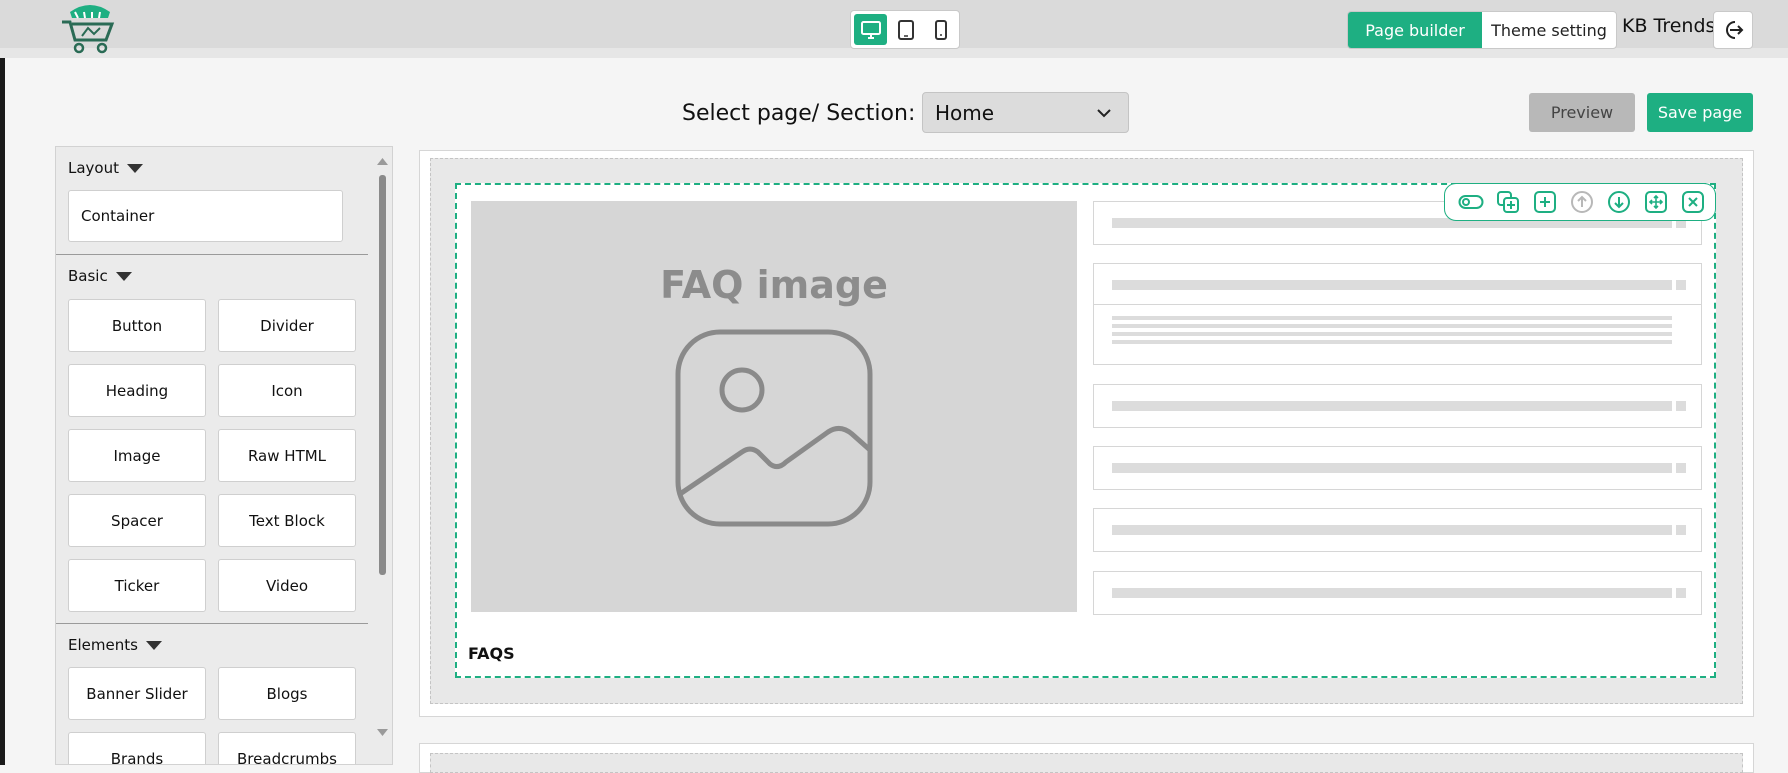 The height and width of the screenshot is (773, 1788). Describe the element at coordinates (774, 428) in the screenshot. I see `image-placeholder-icon` at that location.